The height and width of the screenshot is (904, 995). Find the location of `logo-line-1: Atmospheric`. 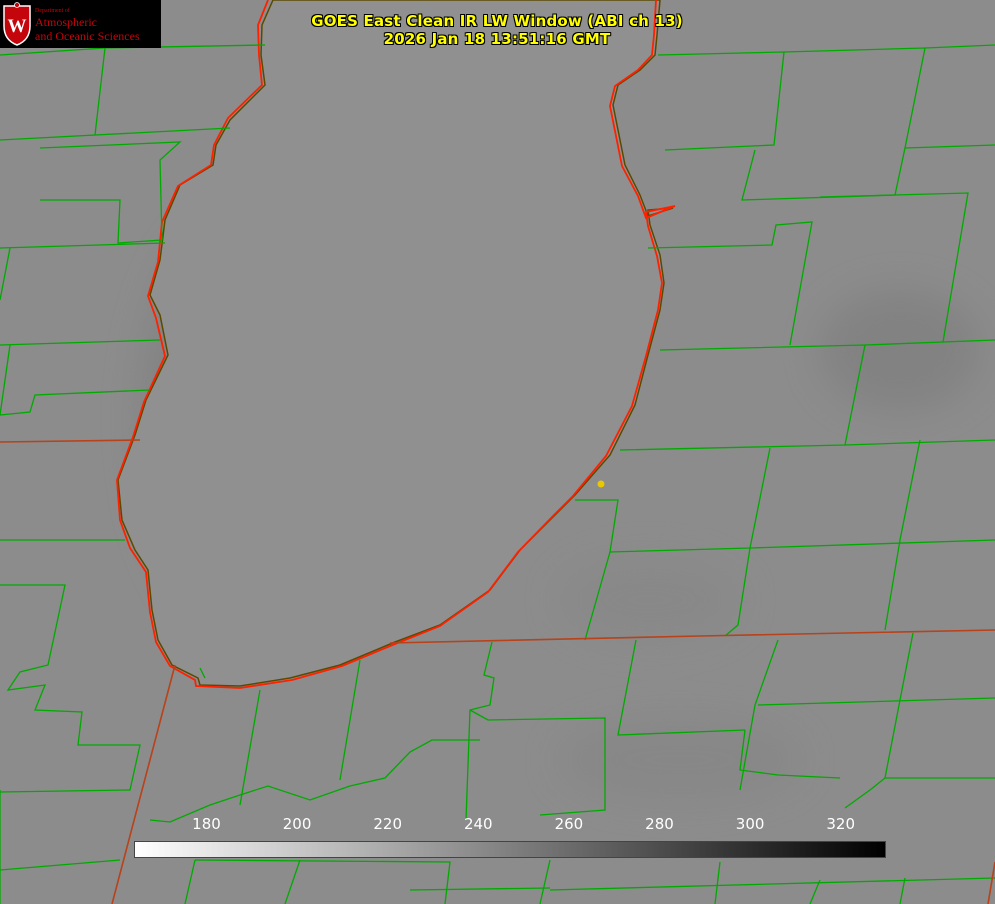

logo-line-1: Atmospheric is located at coordinates (66, 22).